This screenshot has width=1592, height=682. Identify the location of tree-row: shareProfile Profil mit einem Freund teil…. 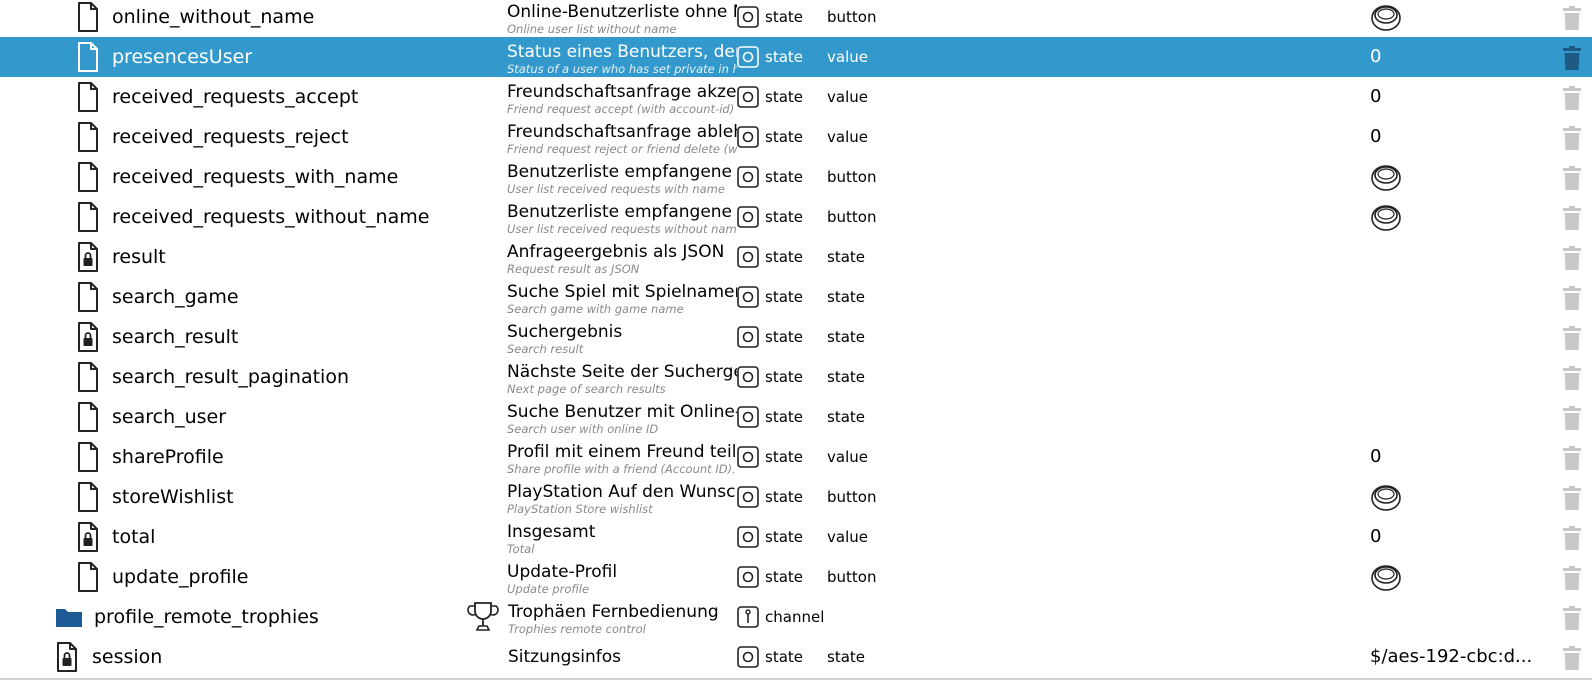
(796, 457).